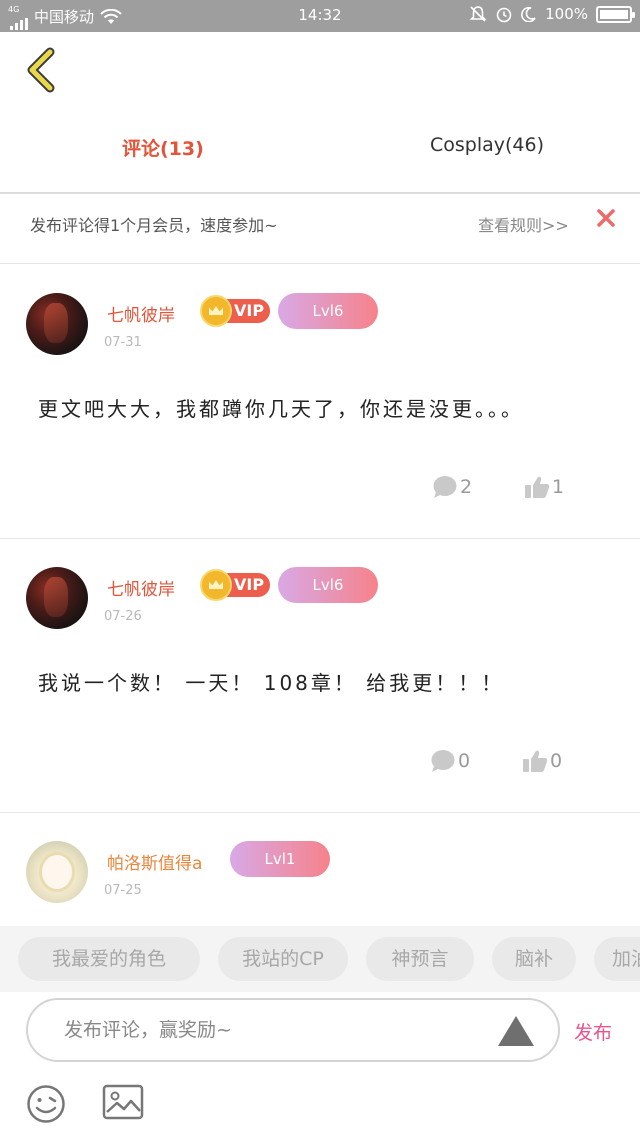 The width and height of the screenshot is (640, 1138). Describe the element at coordinates (478, 14) in the screenshot. I see `mute-bell-icon` at that location.